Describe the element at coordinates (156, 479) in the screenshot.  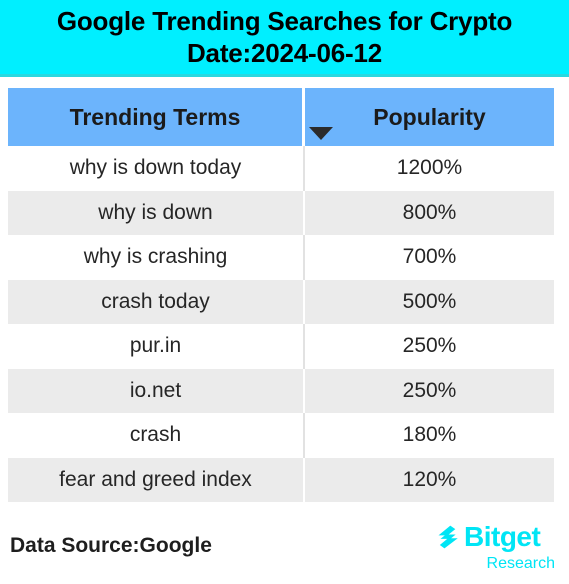
I see `cell-term: fear and greed index` at that location.